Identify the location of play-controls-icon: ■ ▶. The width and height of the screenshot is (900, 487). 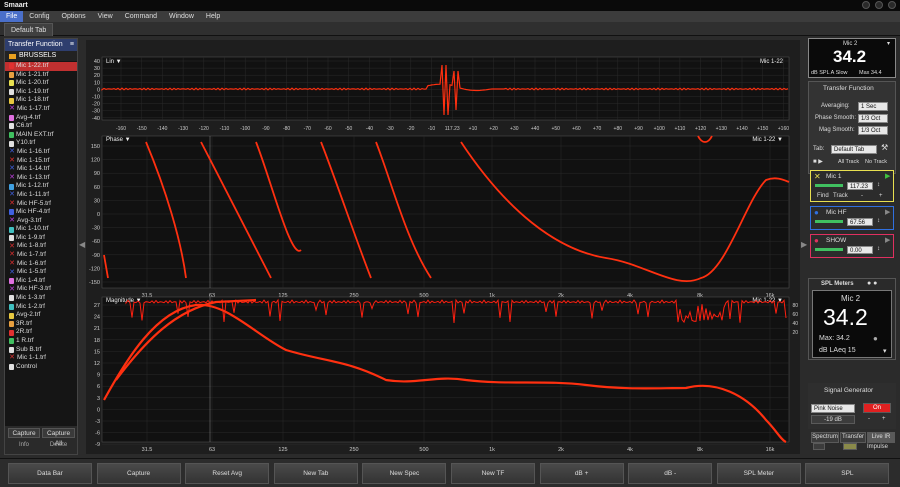
(818, 161).